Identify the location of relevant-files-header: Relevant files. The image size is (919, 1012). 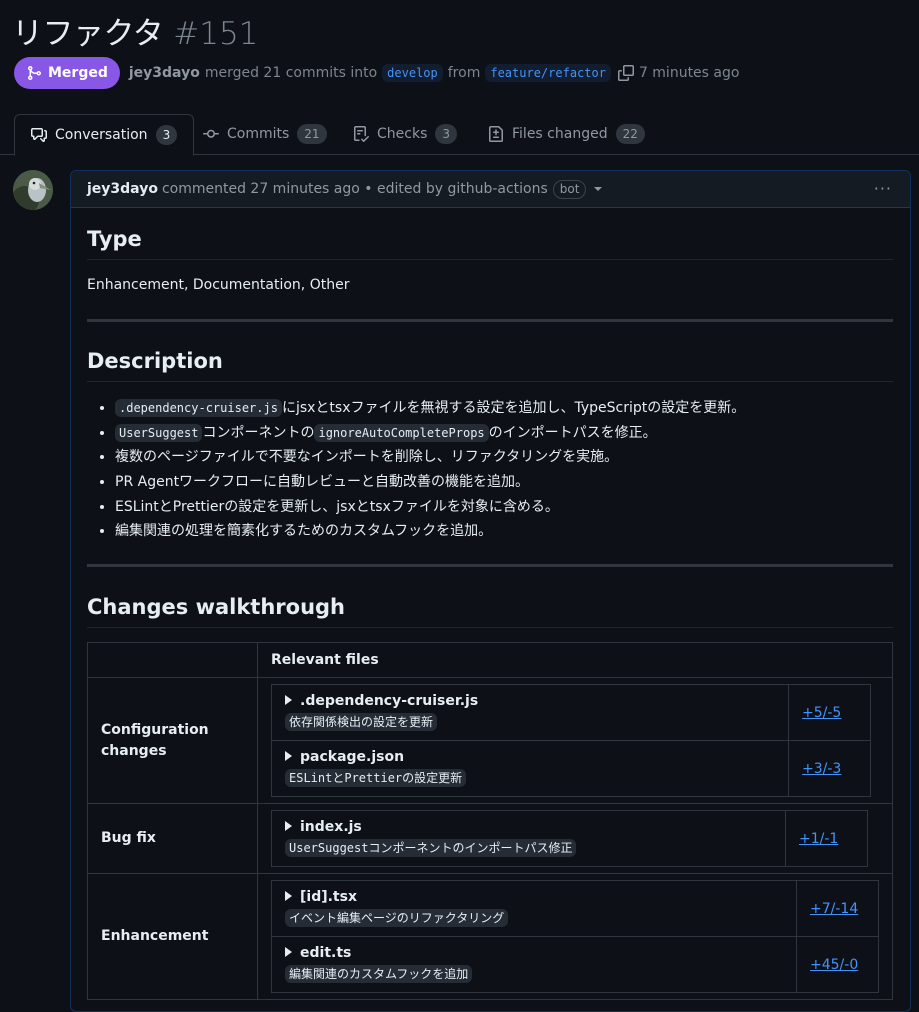
(575, 660).